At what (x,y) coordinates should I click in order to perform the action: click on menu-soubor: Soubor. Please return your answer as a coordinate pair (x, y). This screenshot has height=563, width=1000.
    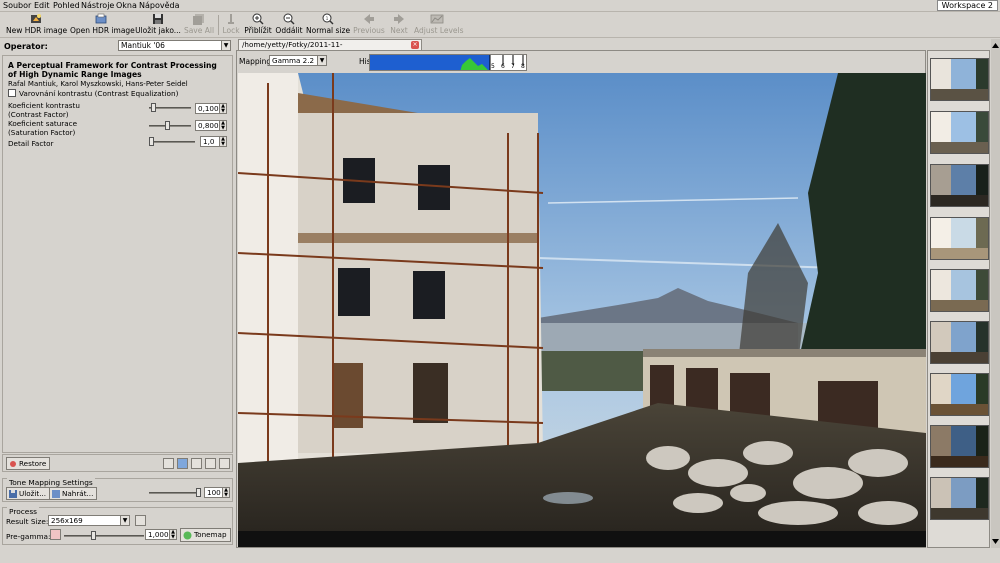
    Looking at the image, I should click on (17, 5).